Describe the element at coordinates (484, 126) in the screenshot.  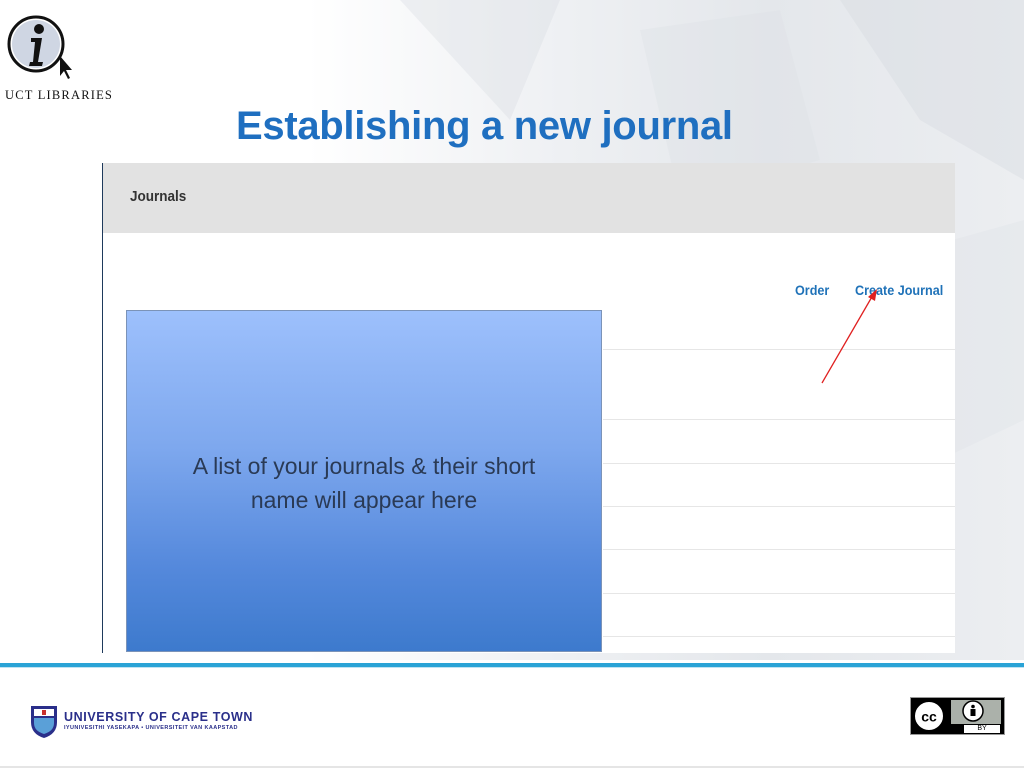
I see `slide-title: Establishing a new journal` at that location.